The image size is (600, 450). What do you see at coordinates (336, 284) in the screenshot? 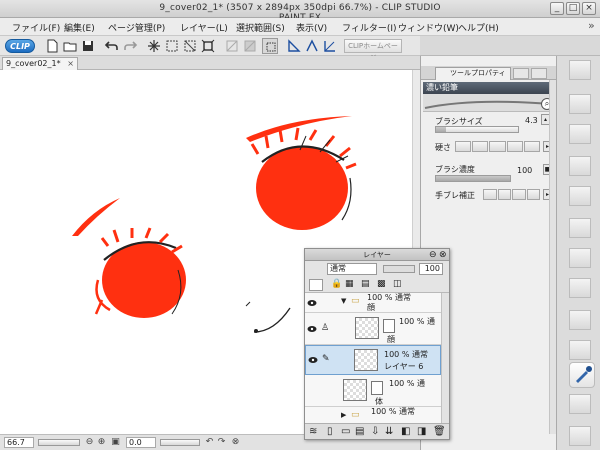
I see `lock-icon: 🔒` at bounding box center [336, 284].